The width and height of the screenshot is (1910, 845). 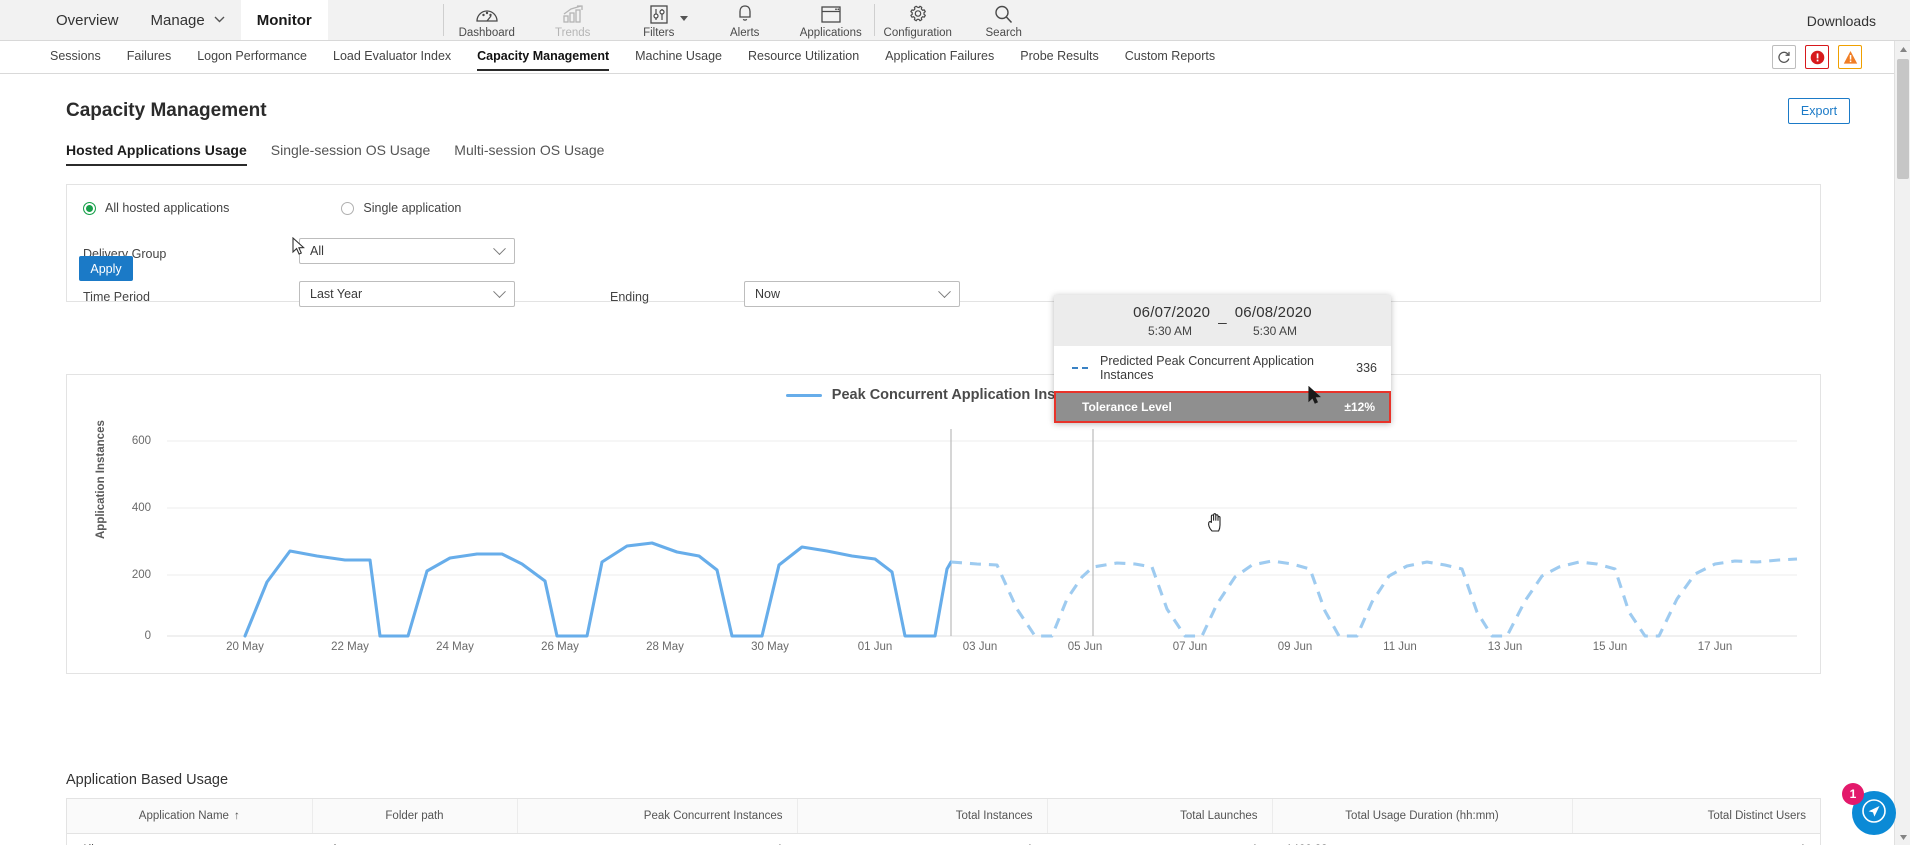 I want to click on column-header-peak-concurrent-instances: Peak Concurrent Instances, so click(x=657, y=816).